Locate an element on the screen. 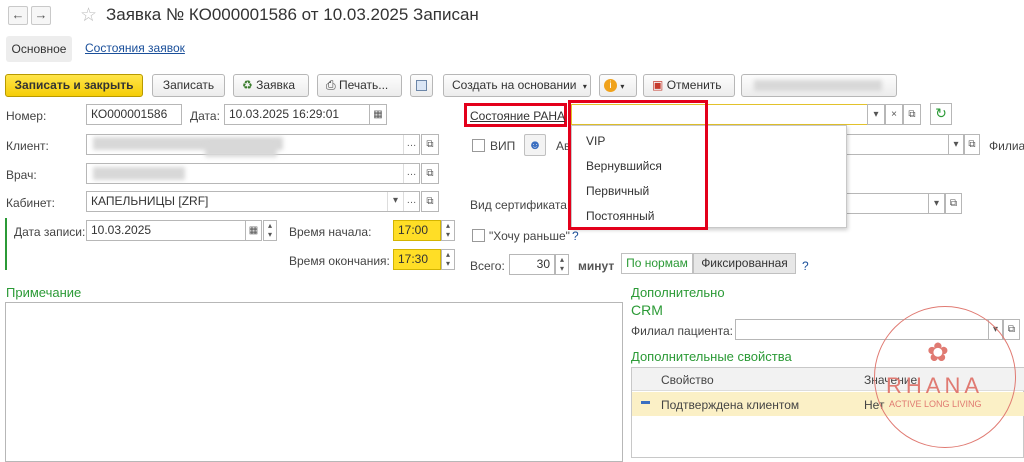  tab-main: Основное is located at coordinates (39, 49).